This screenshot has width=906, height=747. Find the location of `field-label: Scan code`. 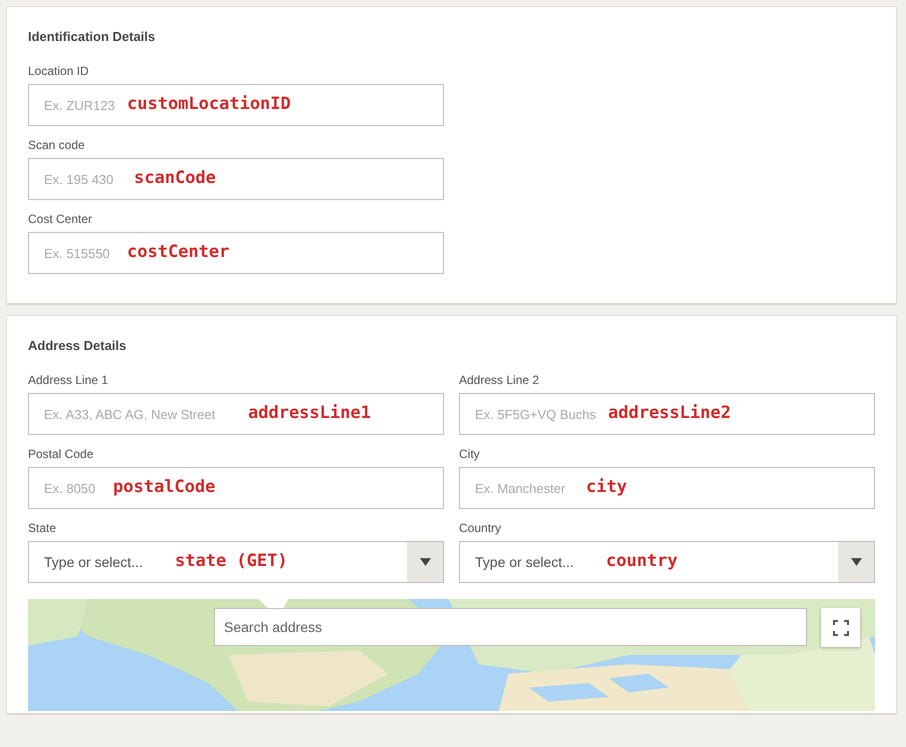

field-label: Scan code is located at coordinates (56, 145).